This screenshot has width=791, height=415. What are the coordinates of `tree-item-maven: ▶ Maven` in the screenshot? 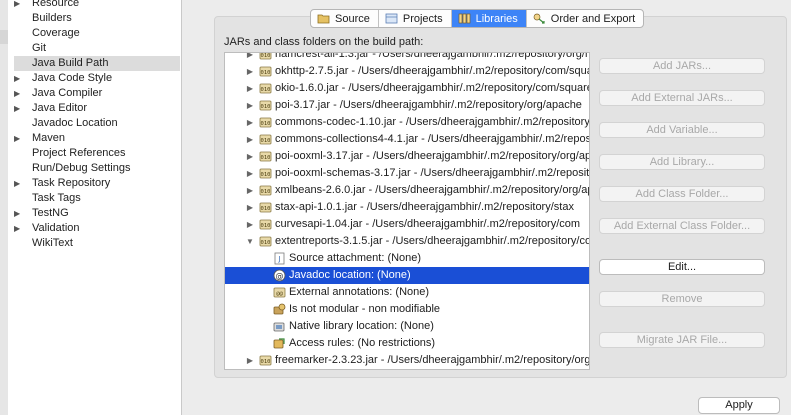 It's located at (97, 138).